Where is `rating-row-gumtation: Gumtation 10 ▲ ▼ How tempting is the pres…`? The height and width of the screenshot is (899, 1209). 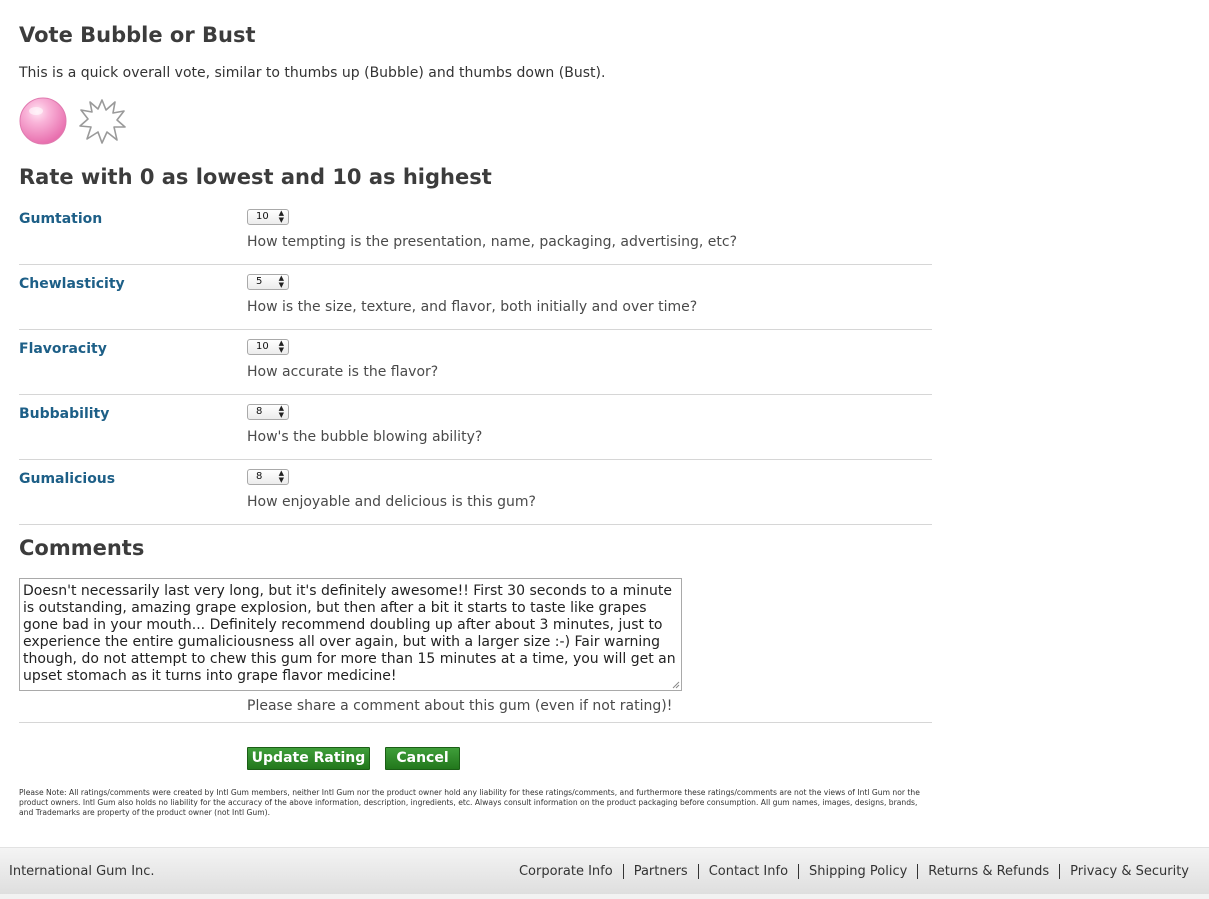
rating-row-gumtation: Gumtation 10 ▲ ▼ How tempting is the pres… is located at coordinates (475, 232).